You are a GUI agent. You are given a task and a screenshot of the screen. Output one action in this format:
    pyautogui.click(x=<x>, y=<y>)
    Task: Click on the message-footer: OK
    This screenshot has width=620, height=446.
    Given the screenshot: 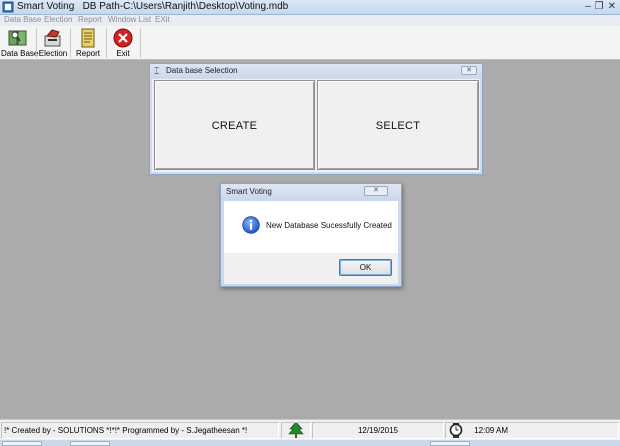 What is the action you would take?
    pyautogui.click(x=311, y=268)
    